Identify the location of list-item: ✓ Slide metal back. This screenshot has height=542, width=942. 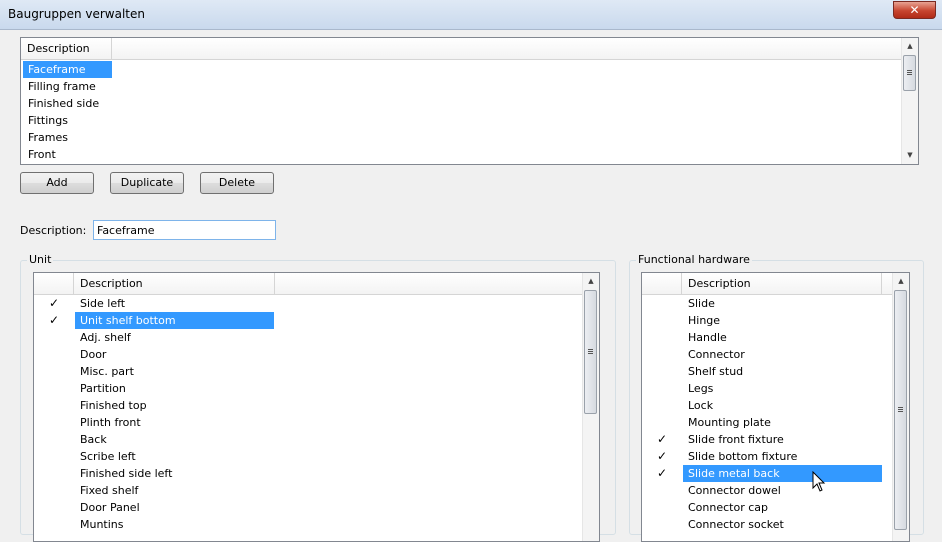
(767, 473).